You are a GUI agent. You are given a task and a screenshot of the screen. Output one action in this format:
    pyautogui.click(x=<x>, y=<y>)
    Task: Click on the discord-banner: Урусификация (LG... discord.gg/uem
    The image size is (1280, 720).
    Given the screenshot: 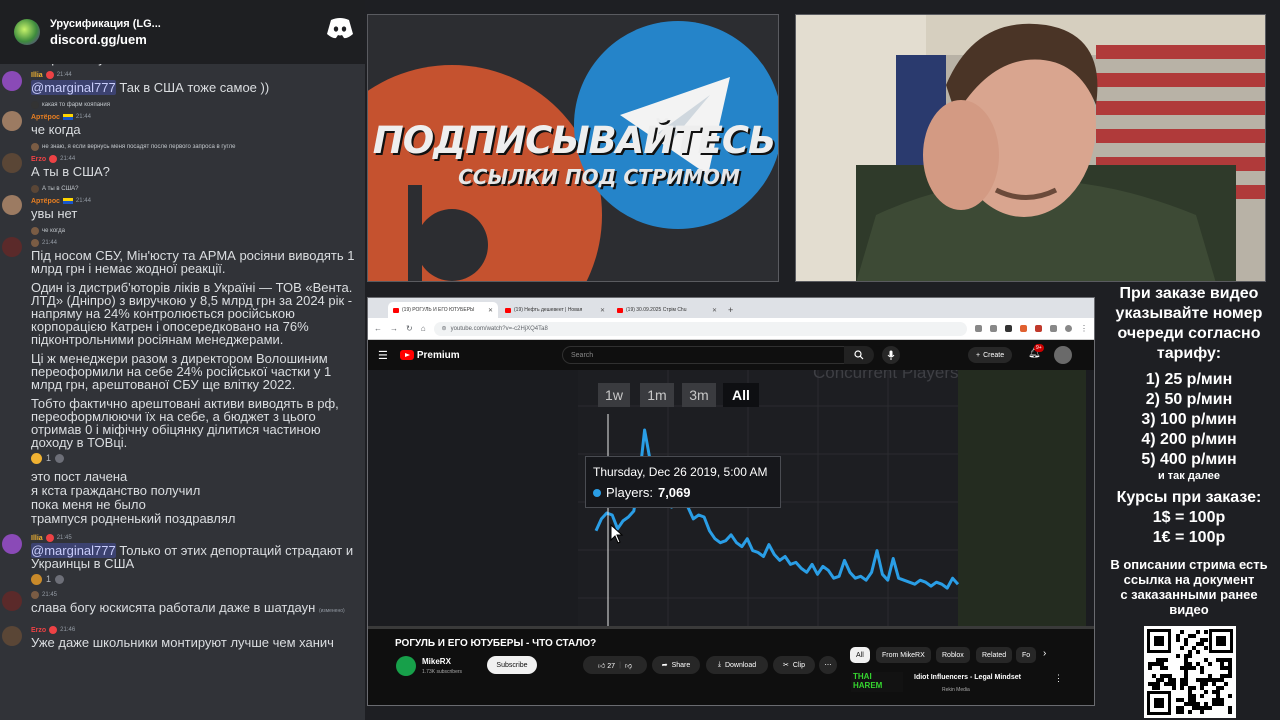 What is the action you would take?
    pyautogui.click(x=182, y=32)
    